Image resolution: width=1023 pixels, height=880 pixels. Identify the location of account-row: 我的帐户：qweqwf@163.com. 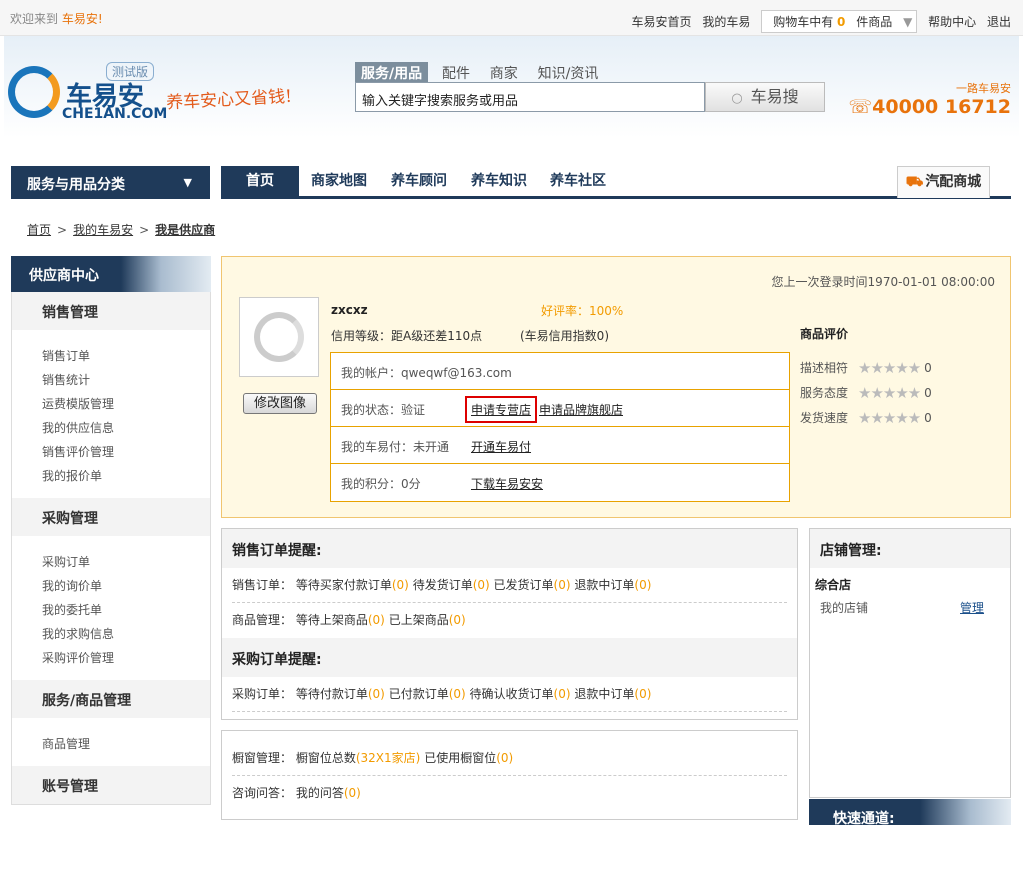
(560, 371).